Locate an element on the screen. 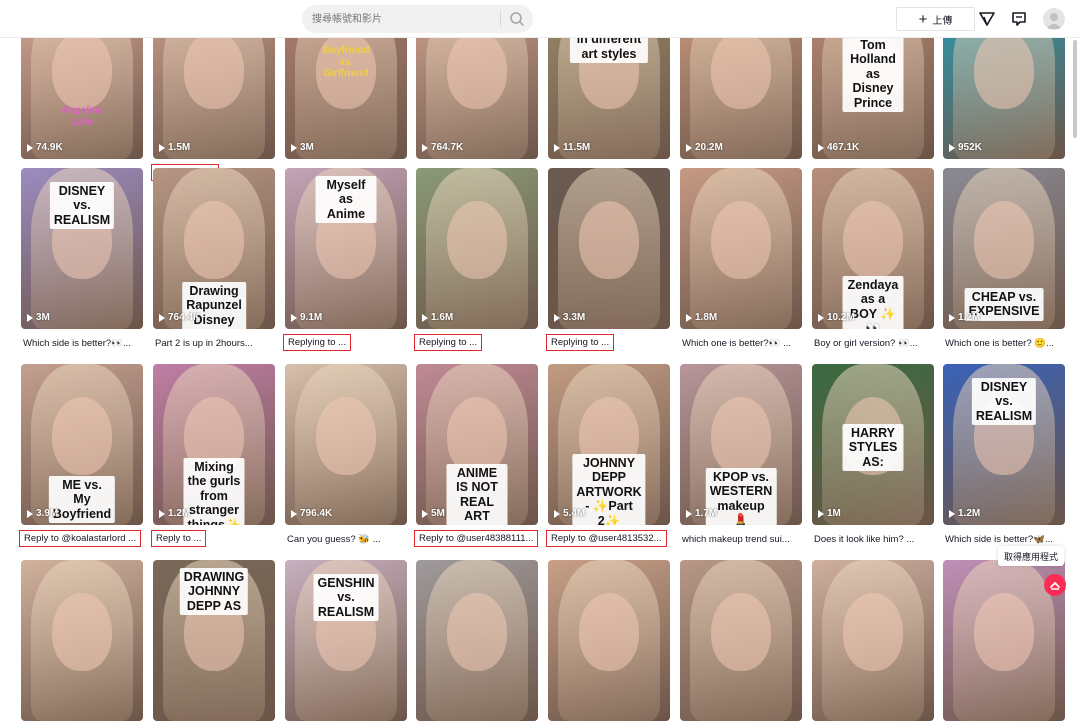 The width and height of the screenshot is (1080, 721). view-count-label: 1.7M is located at coordinates (706, 513).